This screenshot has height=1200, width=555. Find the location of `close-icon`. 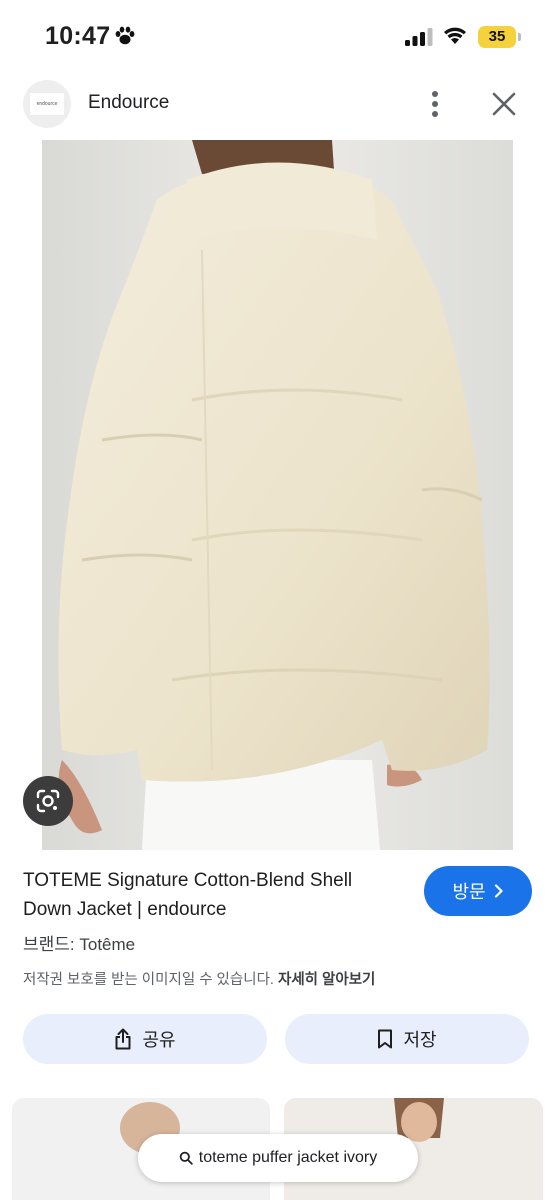

close-icon is located at coordinates (504, 104).